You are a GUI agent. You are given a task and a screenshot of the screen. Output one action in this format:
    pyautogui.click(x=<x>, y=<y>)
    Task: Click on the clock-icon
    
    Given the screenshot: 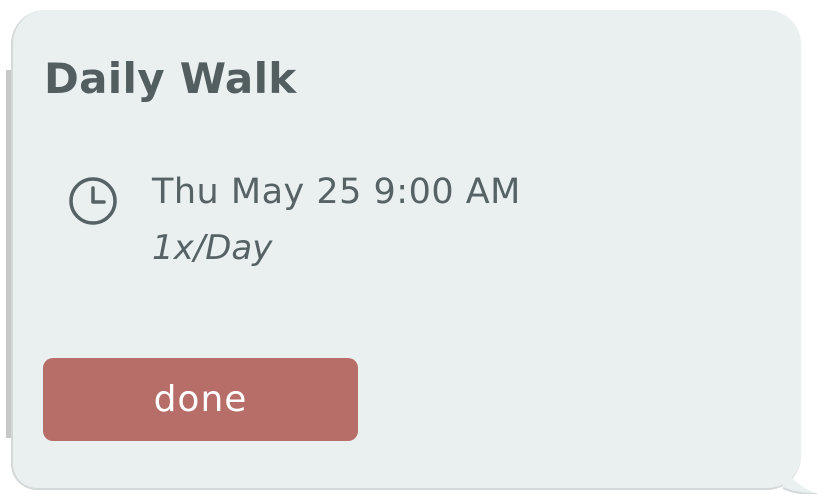 What is the action you would take?
    pyautogui.click(x=93, y=201)
    